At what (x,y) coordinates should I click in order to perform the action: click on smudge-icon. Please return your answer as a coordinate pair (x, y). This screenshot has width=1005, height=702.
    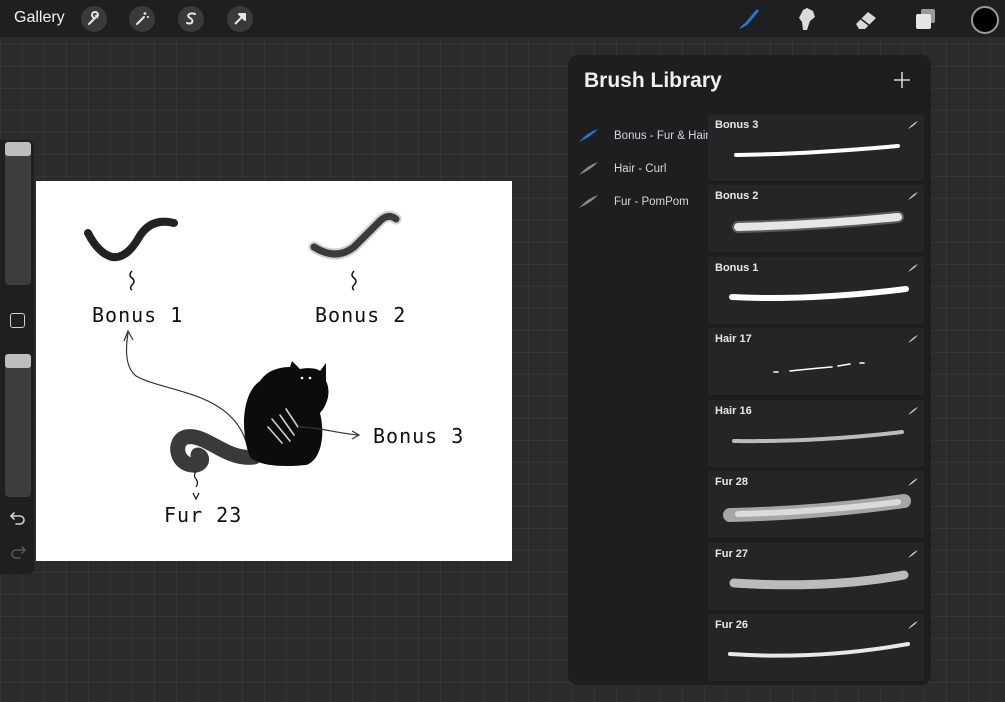
    Looking at the image, I should click on (807, 19).